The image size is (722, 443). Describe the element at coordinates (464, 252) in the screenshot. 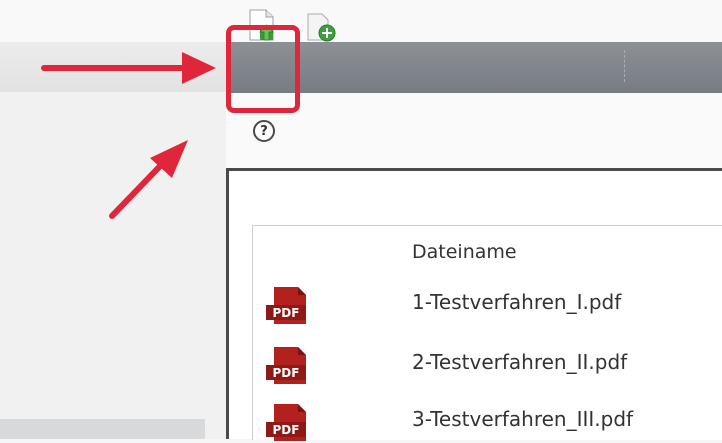

I see `column-header-filename: Dateiname` at that location.